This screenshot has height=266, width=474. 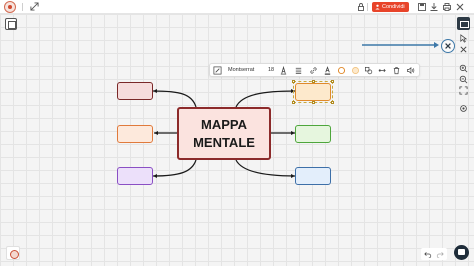 I want to click on delete-icon, so click(x=396, y=70).